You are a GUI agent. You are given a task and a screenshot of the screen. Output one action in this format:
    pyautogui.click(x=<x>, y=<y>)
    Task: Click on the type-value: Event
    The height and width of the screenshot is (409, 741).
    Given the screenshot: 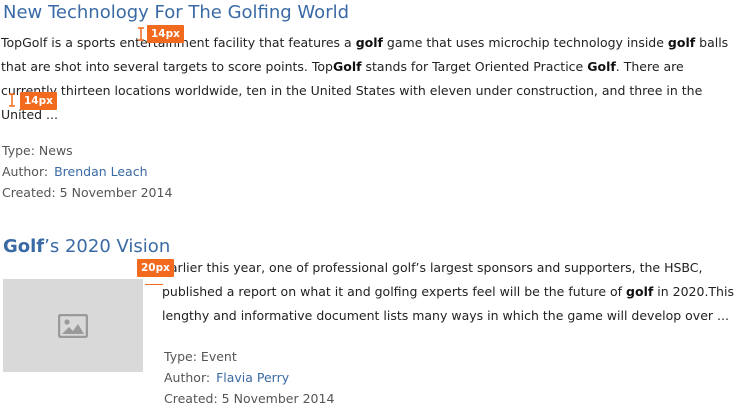 What is the action you would take?
    pyautogui.click(x=218, y=356)
    